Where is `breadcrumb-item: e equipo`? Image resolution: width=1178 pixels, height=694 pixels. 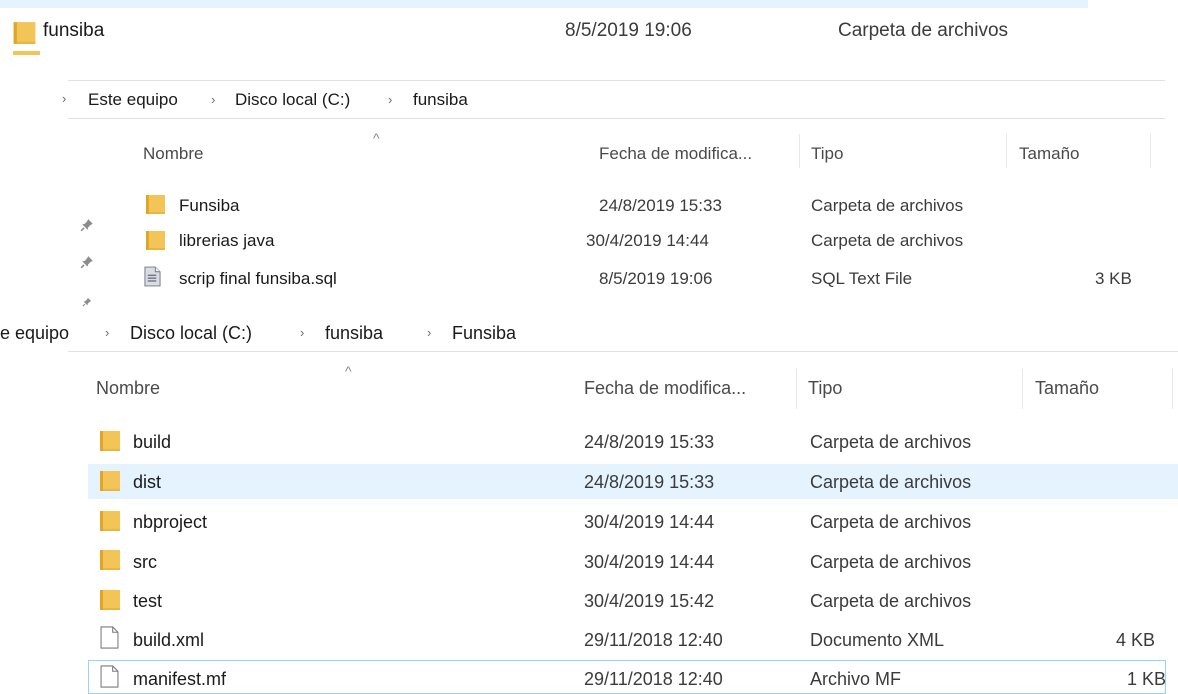 breadcrumb-item: e equipo is located at coordinates (34, 333).